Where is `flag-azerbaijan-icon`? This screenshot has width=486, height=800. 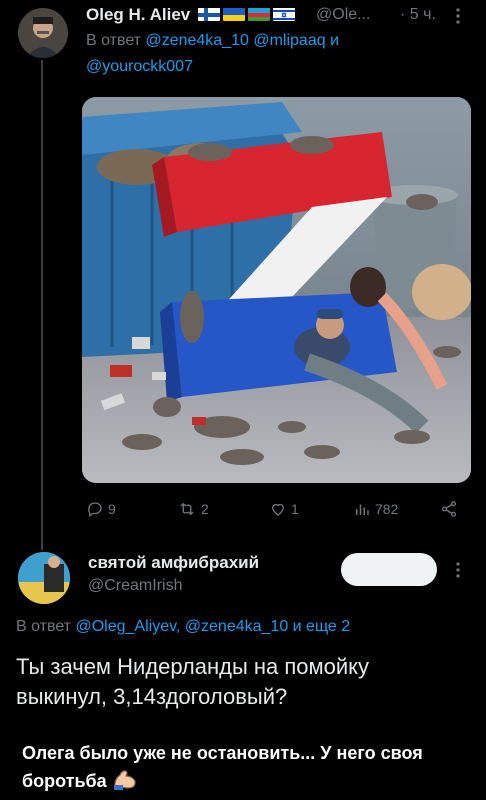
flag-azerbaijan-icon is located at coordinates (258, 14).